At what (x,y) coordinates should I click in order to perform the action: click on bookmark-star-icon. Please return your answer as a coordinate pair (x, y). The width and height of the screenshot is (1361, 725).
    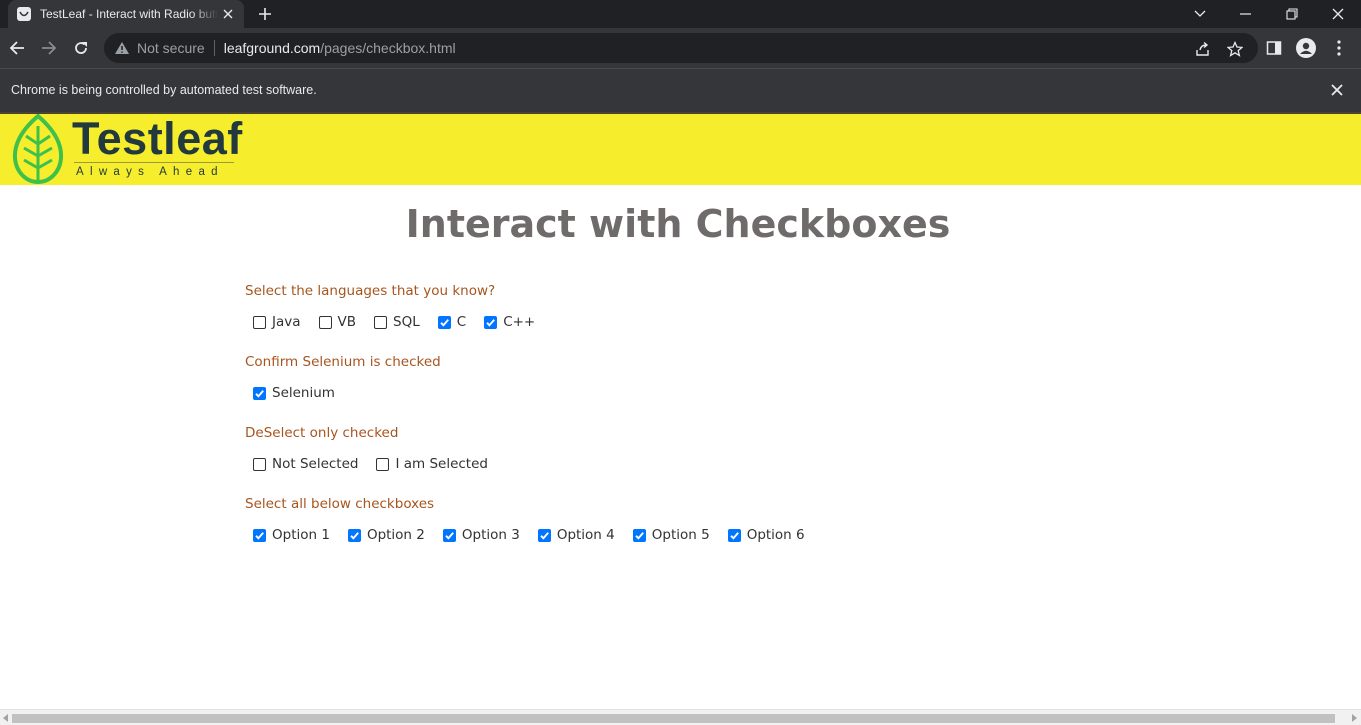
    Looking at the image, I should click on (1235, 49).